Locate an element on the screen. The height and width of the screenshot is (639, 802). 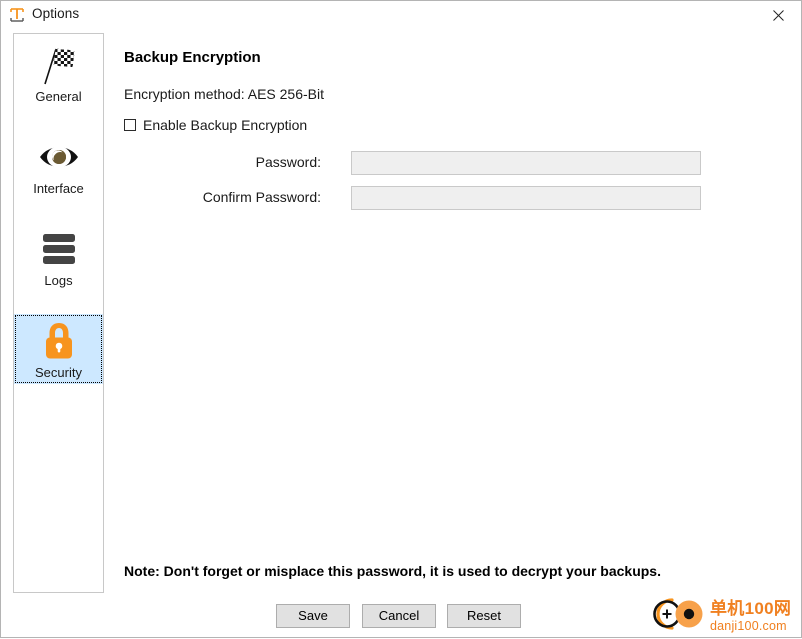
confirm-password-label: Confirm Password: is located at coordinates (261, 197).